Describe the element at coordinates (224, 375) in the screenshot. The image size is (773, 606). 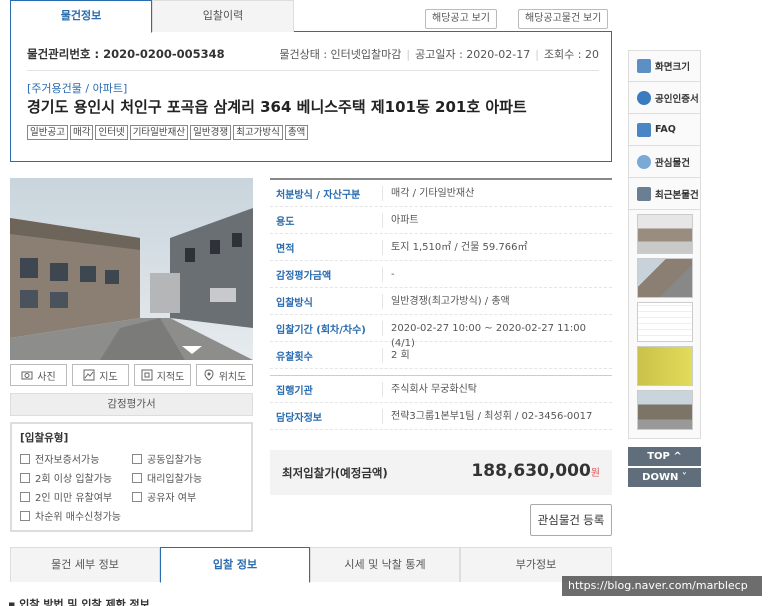
I see `location-map-button: 위치도` at that location.